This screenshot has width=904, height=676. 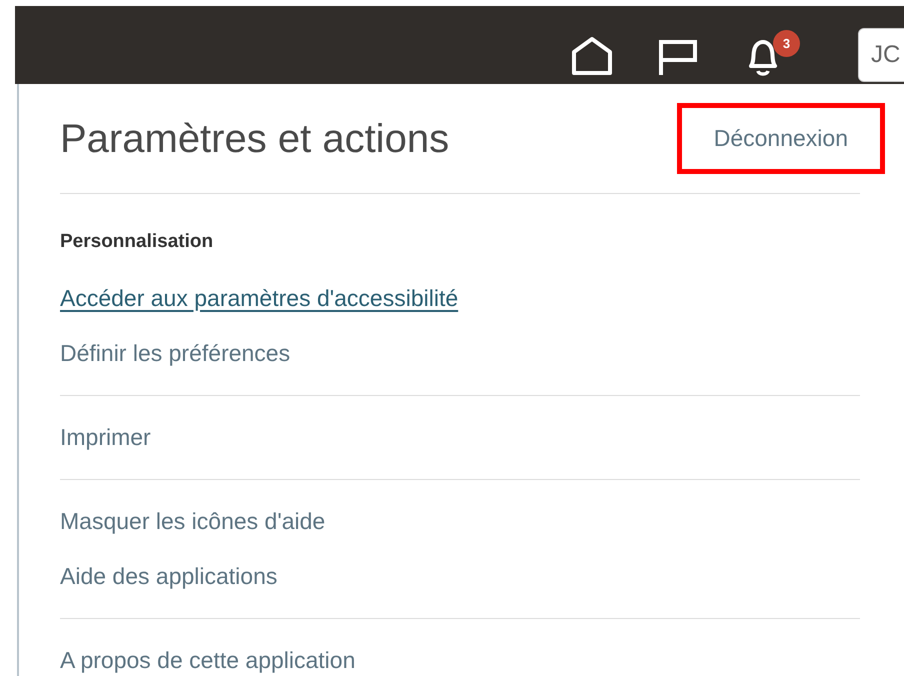 I want to click on menu-link: Aide des applications, so click(x=169, y=576).